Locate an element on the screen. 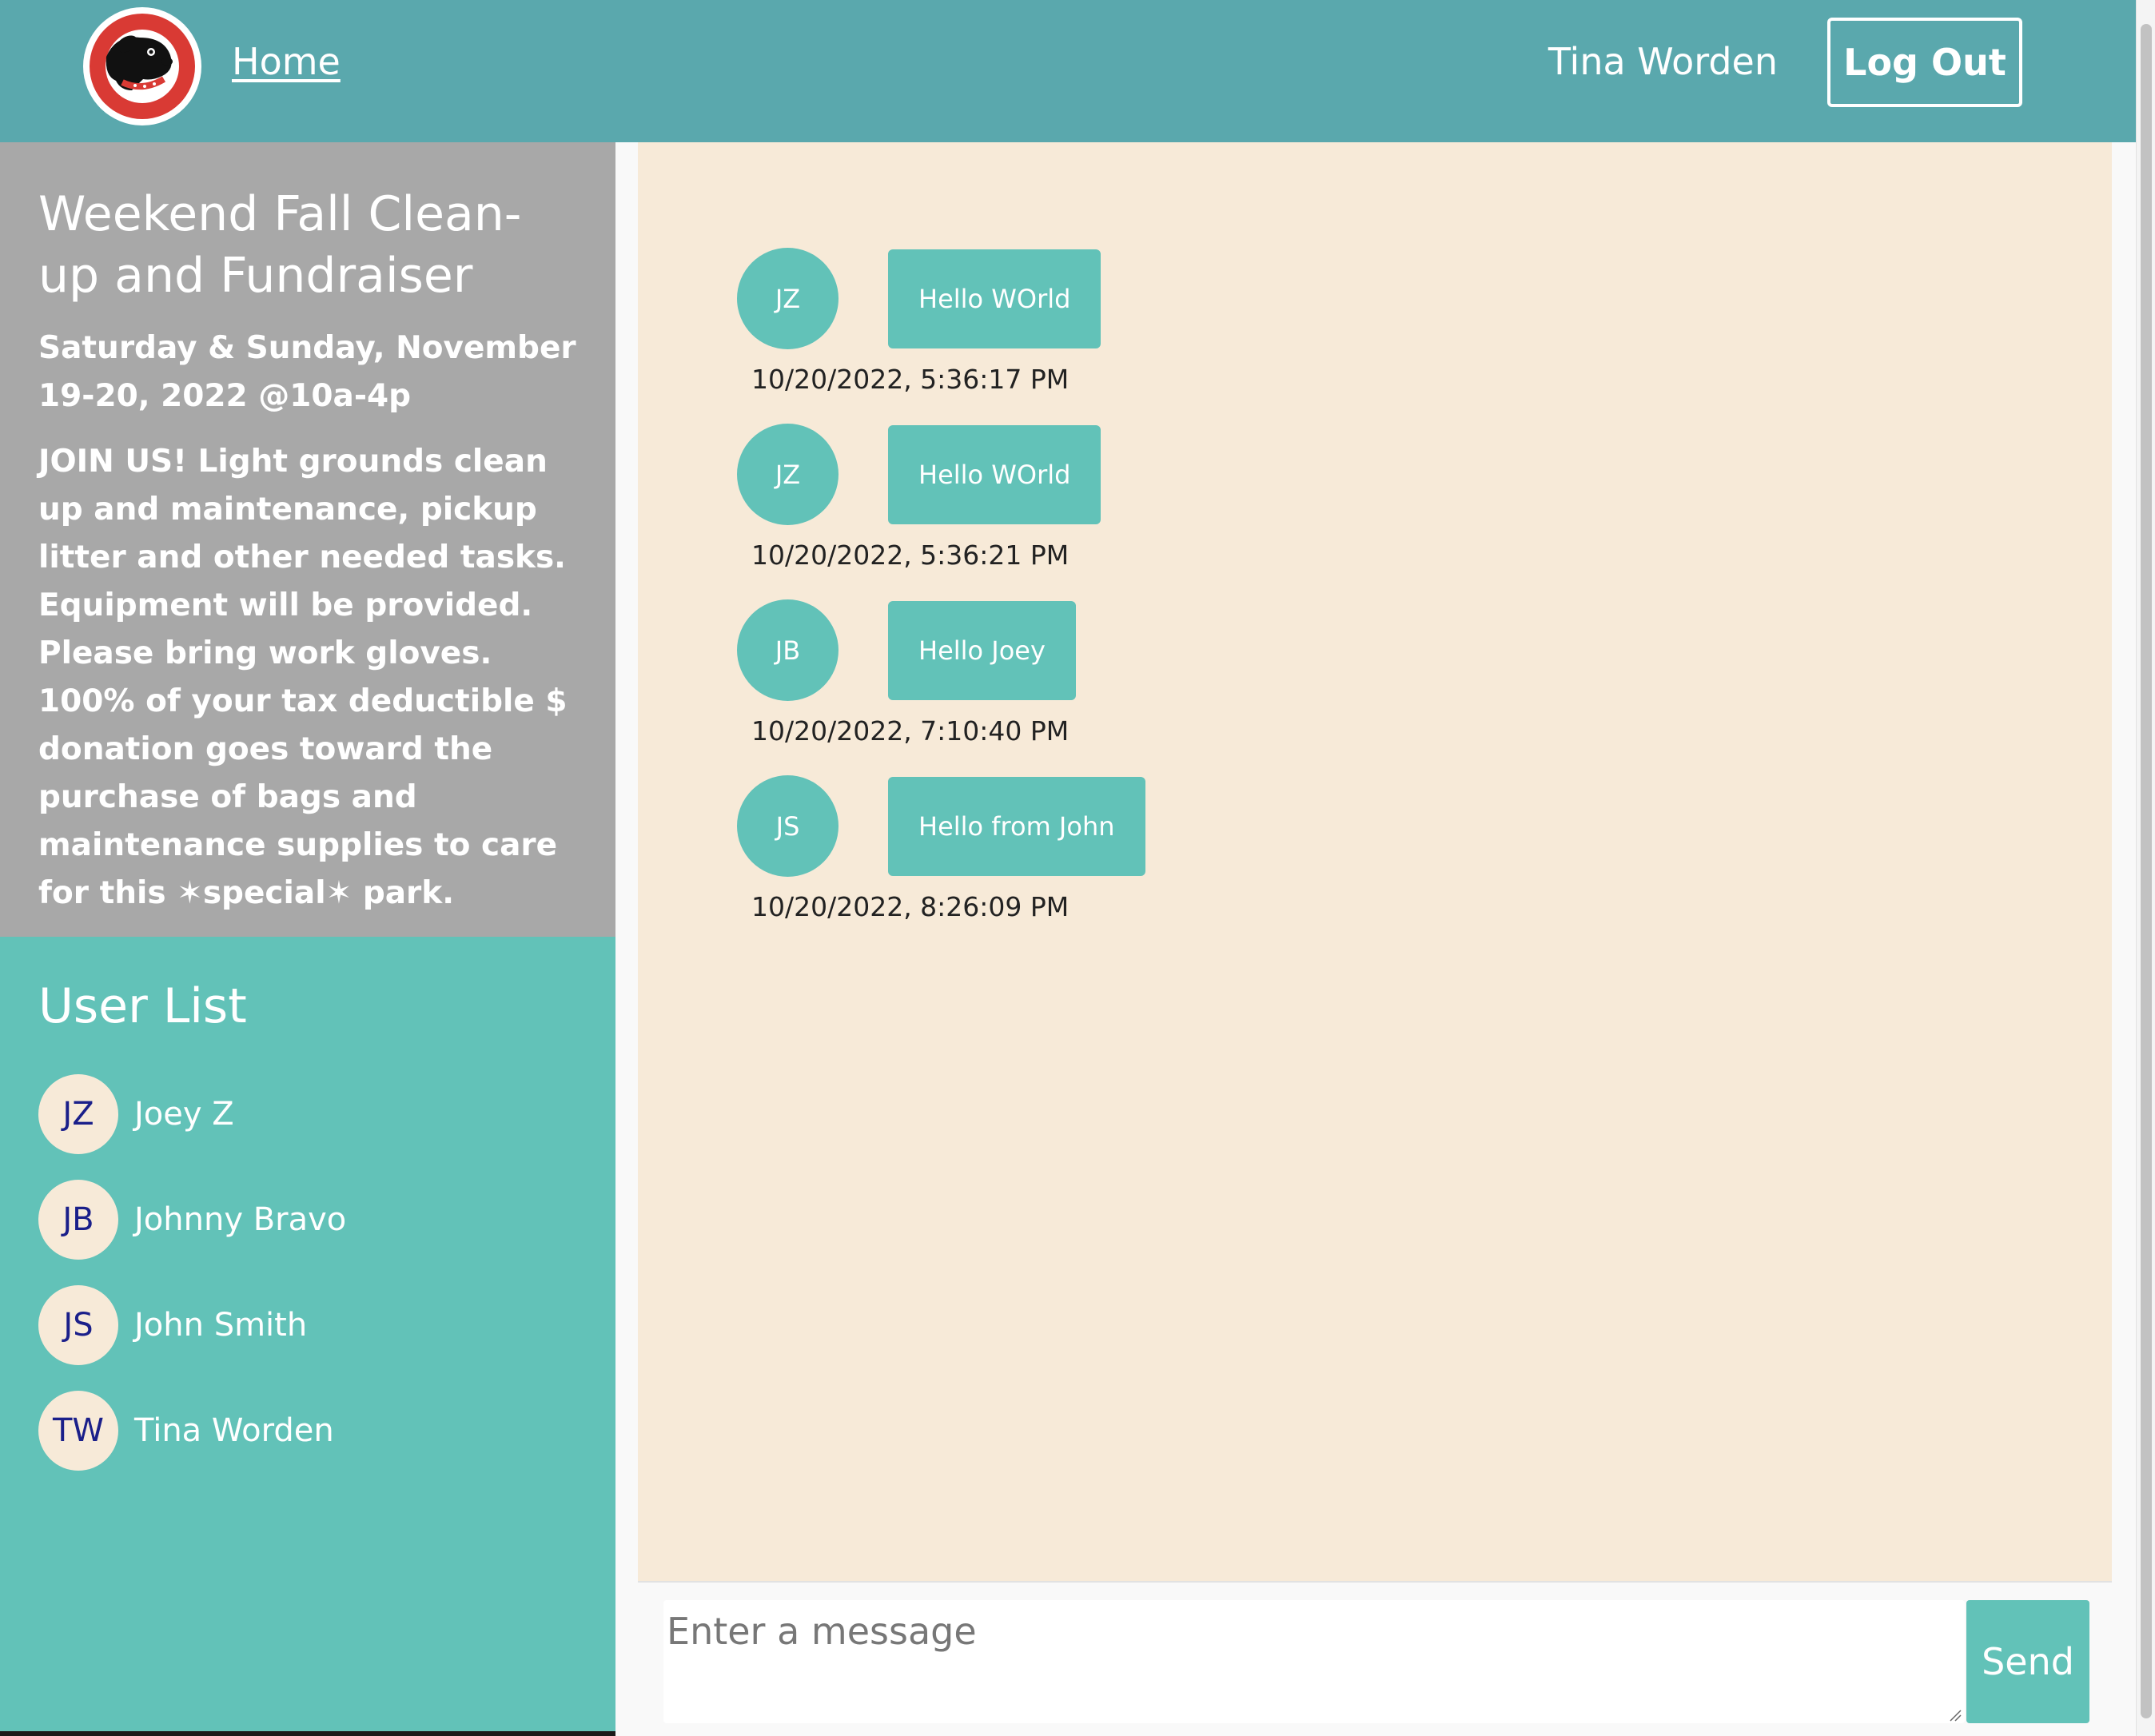 Image resolution: width=2155 pixels, height=1736 pixels. bottom-edge is located at coordinates (307, 1733).